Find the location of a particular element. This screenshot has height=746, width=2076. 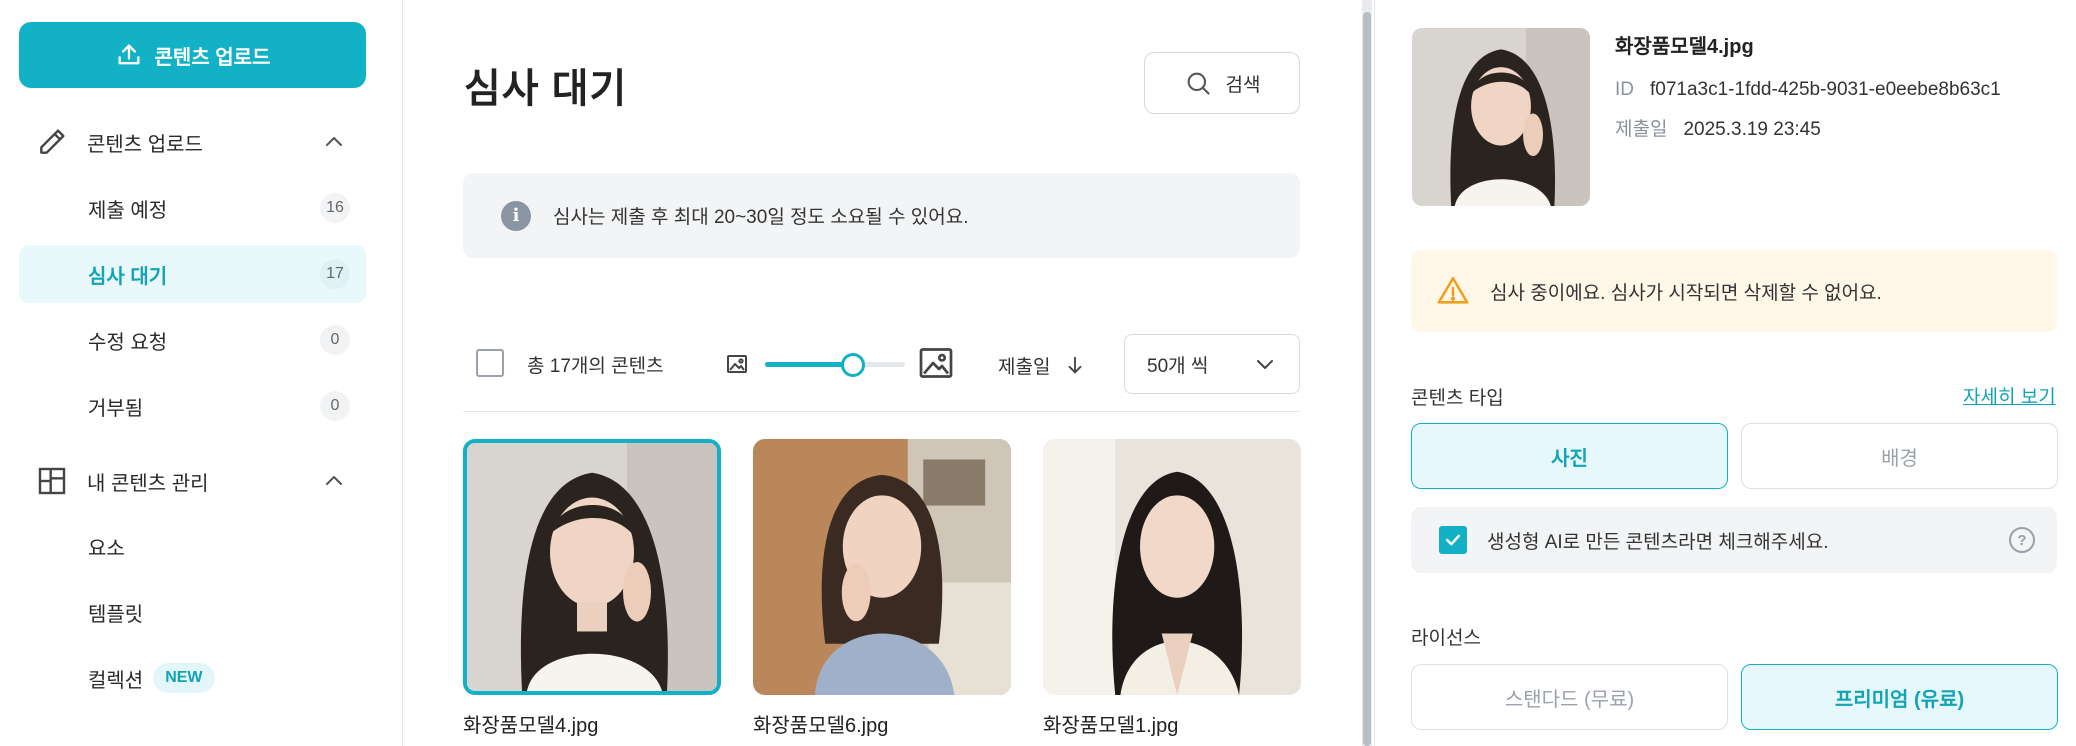

date-label: 제출일 is located at coordinates (1641, 129).